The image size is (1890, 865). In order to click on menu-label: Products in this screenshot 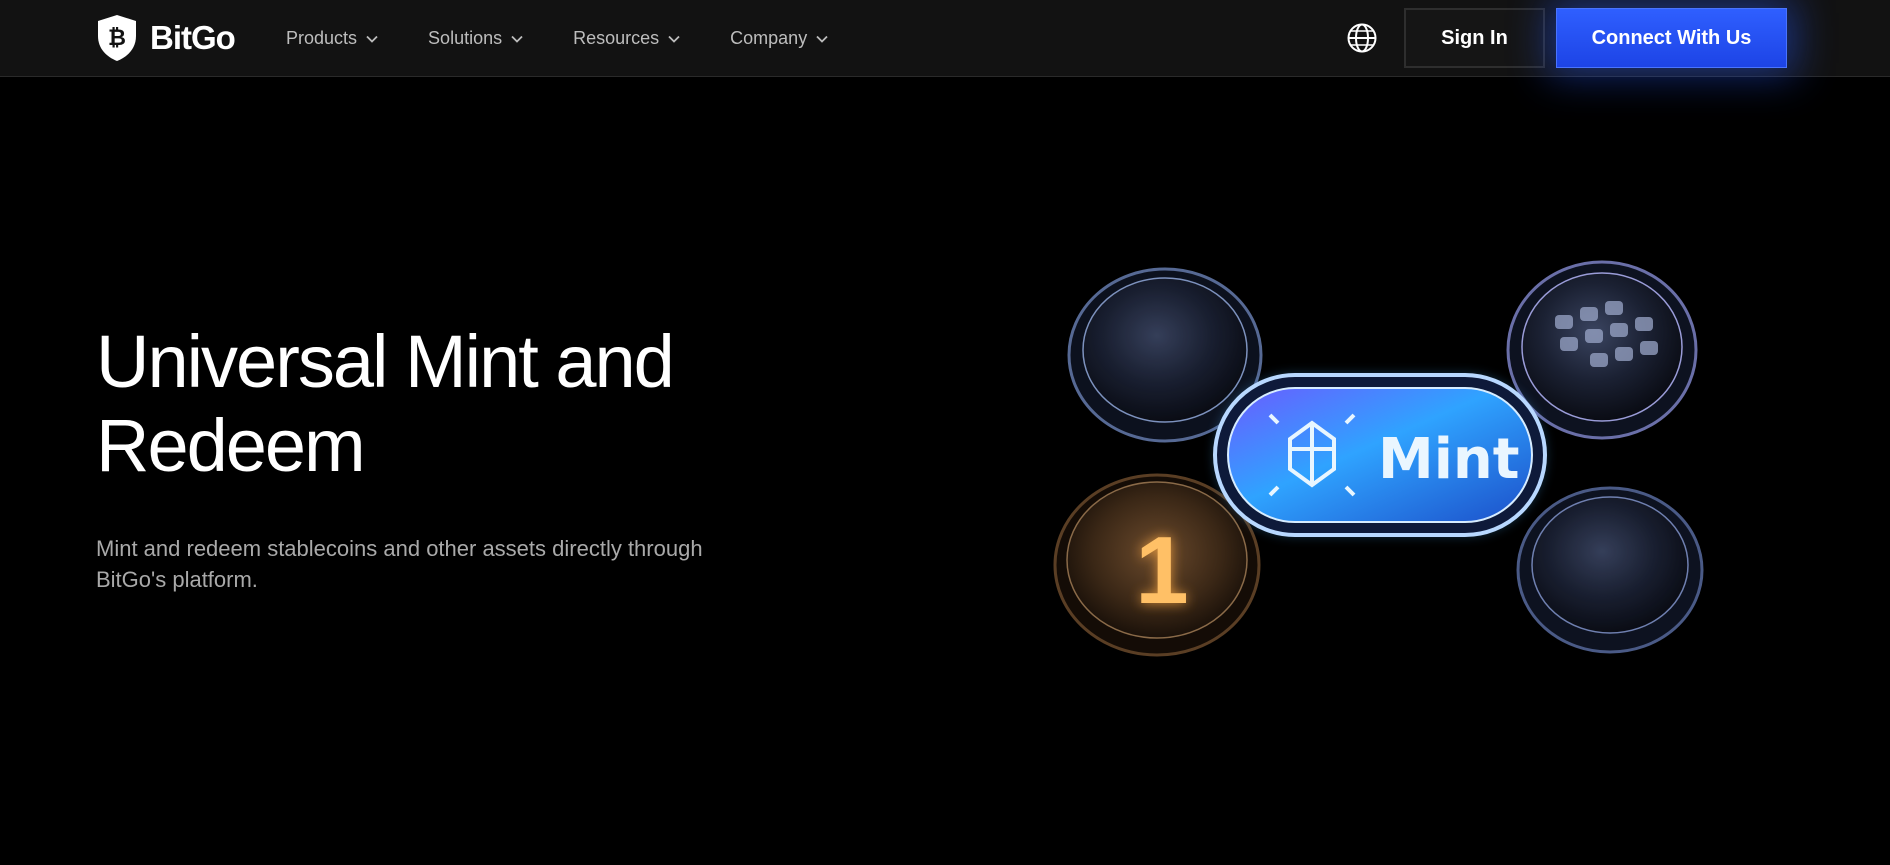, I will do `click(322, 38)`.